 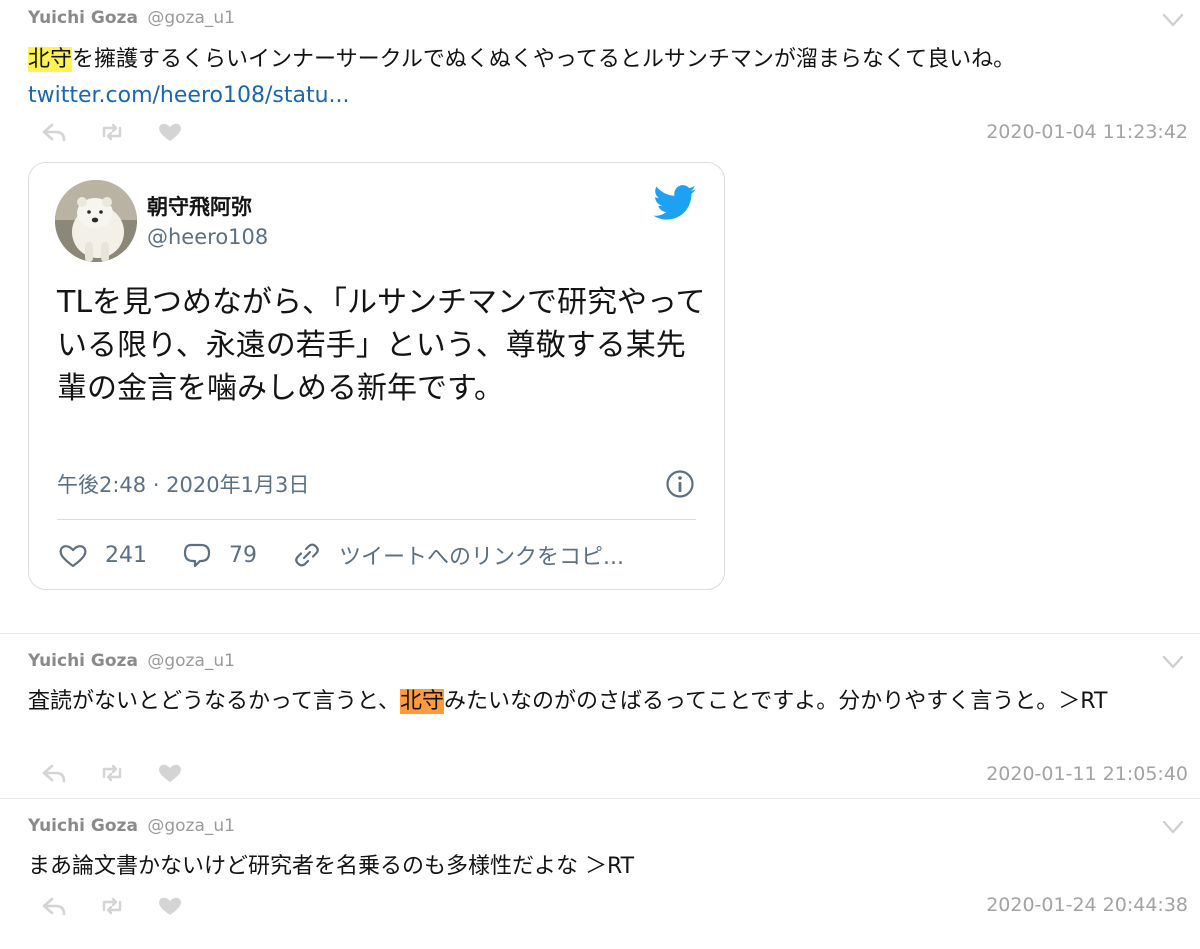 I want to click on info-icon, so click(x=680, y=484).